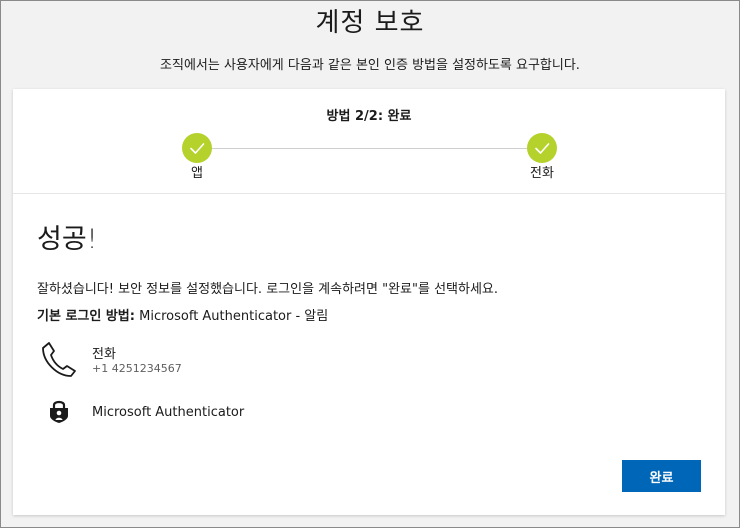  What do you see at coordinates (337, 414) in the screenshot?
I see `method-item-authenticator: Microsoft Authenticator` at bounding box center [337, 414].